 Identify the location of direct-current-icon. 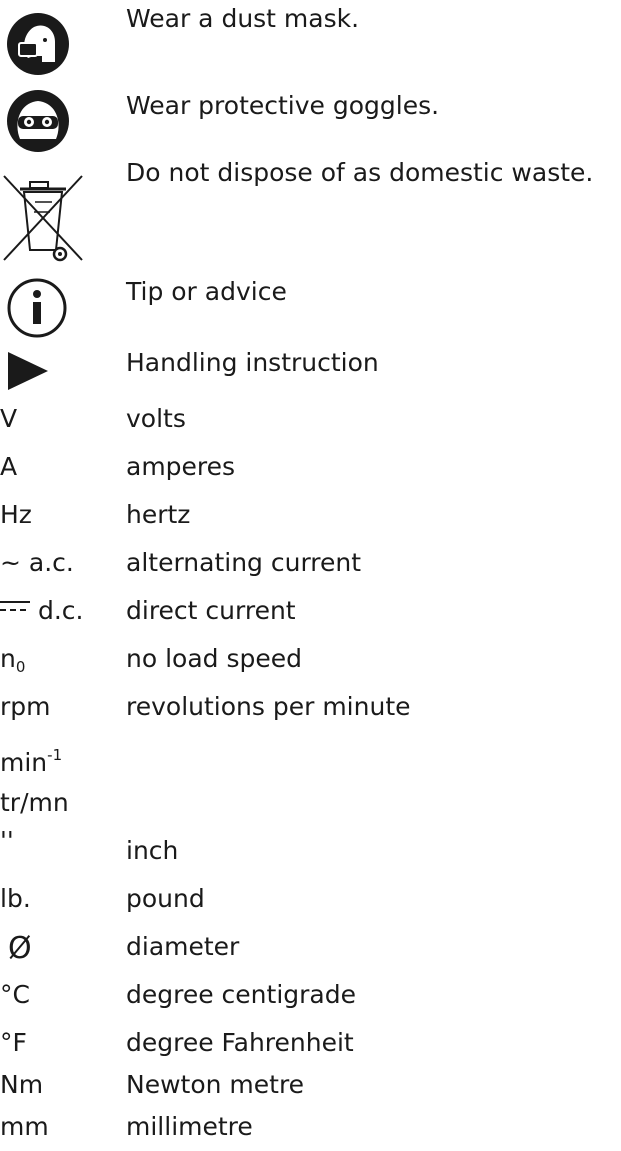
(15, 606).